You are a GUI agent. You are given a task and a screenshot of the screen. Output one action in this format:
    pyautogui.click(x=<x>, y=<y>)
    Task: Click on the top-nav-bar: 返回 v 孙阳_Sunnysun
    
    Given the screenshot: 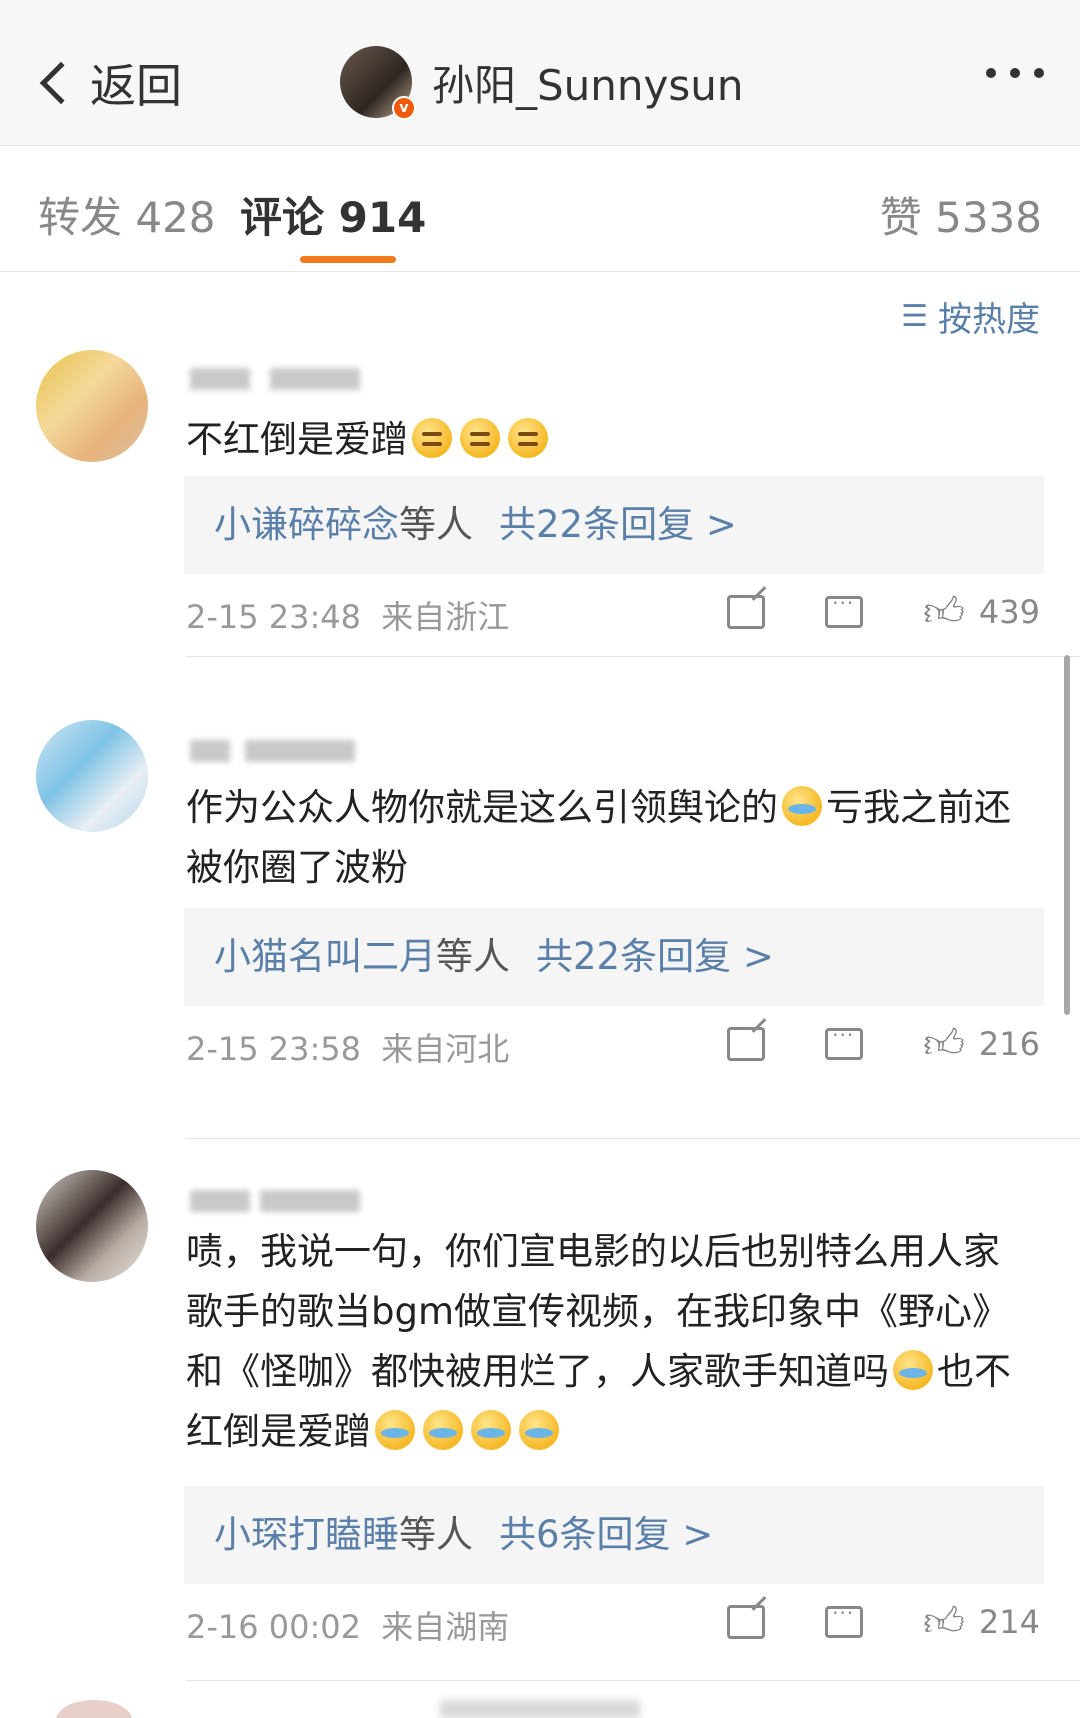 What is the action you would take?
    pyautogui.click(x=540, y=73)
    